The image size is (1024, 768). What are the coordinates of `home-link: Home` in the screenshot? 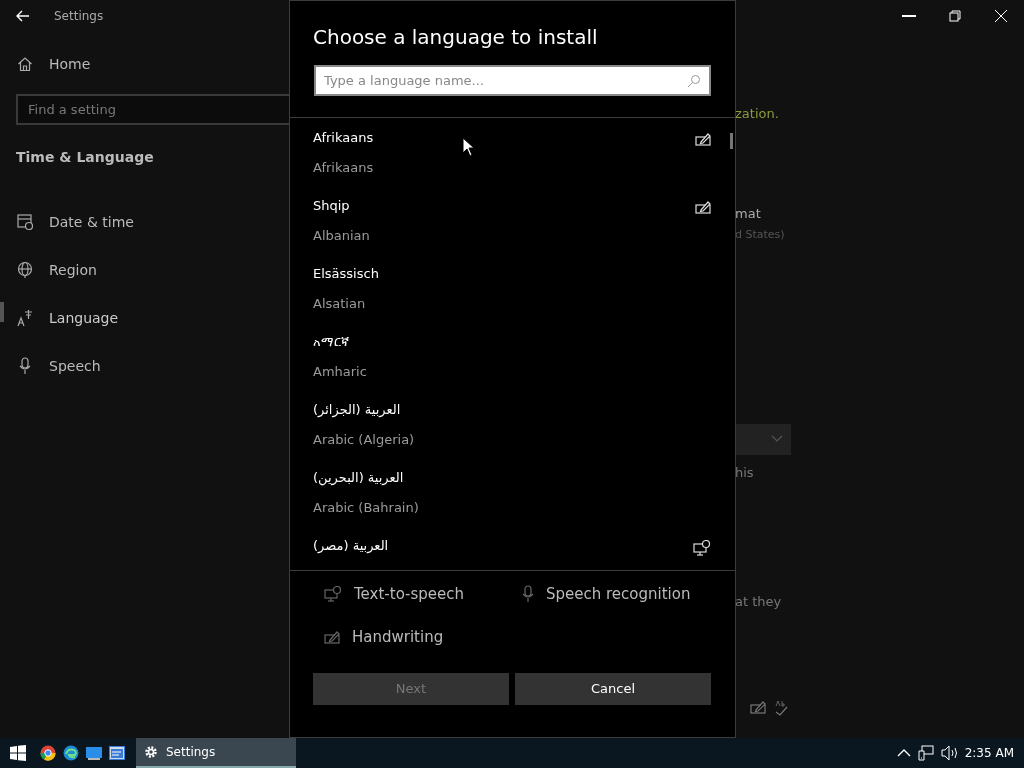 It's located at (150, 64).